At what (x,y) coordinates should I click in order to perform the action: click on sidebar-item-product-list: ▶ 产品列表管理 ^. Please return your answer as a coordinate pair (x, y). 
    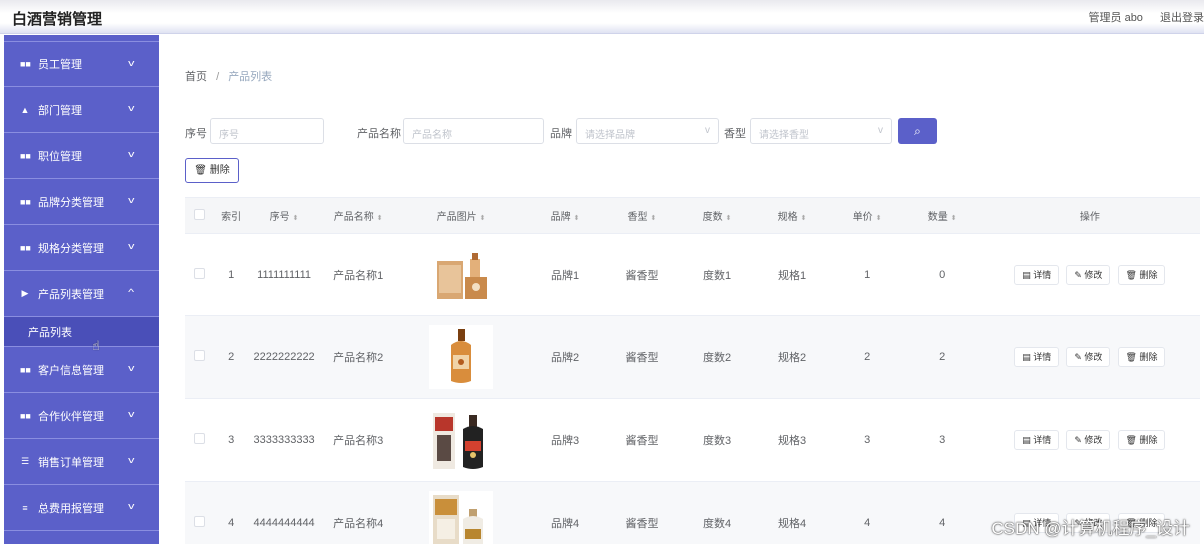
    Looking at the image, I should click on (81, 294).